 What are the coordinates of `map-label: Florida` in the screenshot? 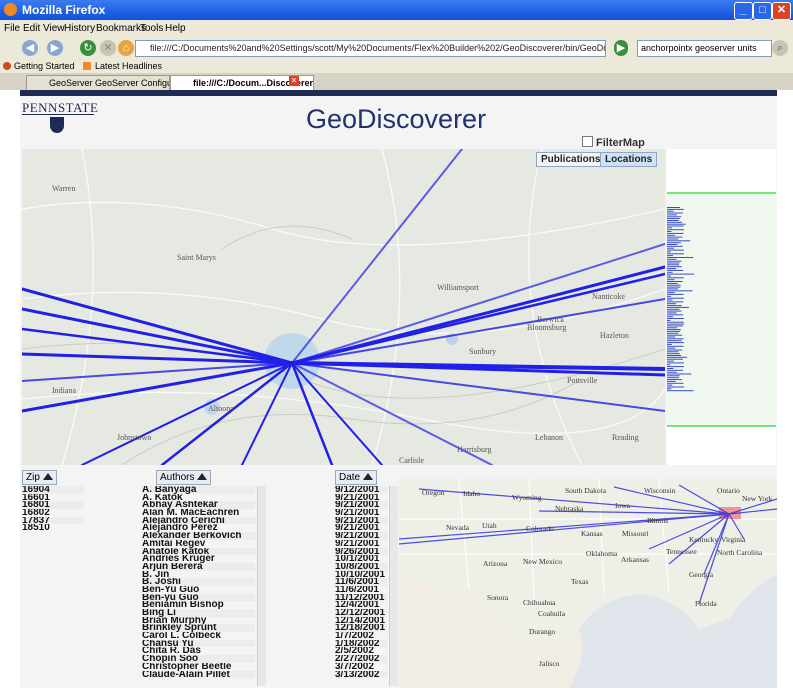 It's located at (706, 603).